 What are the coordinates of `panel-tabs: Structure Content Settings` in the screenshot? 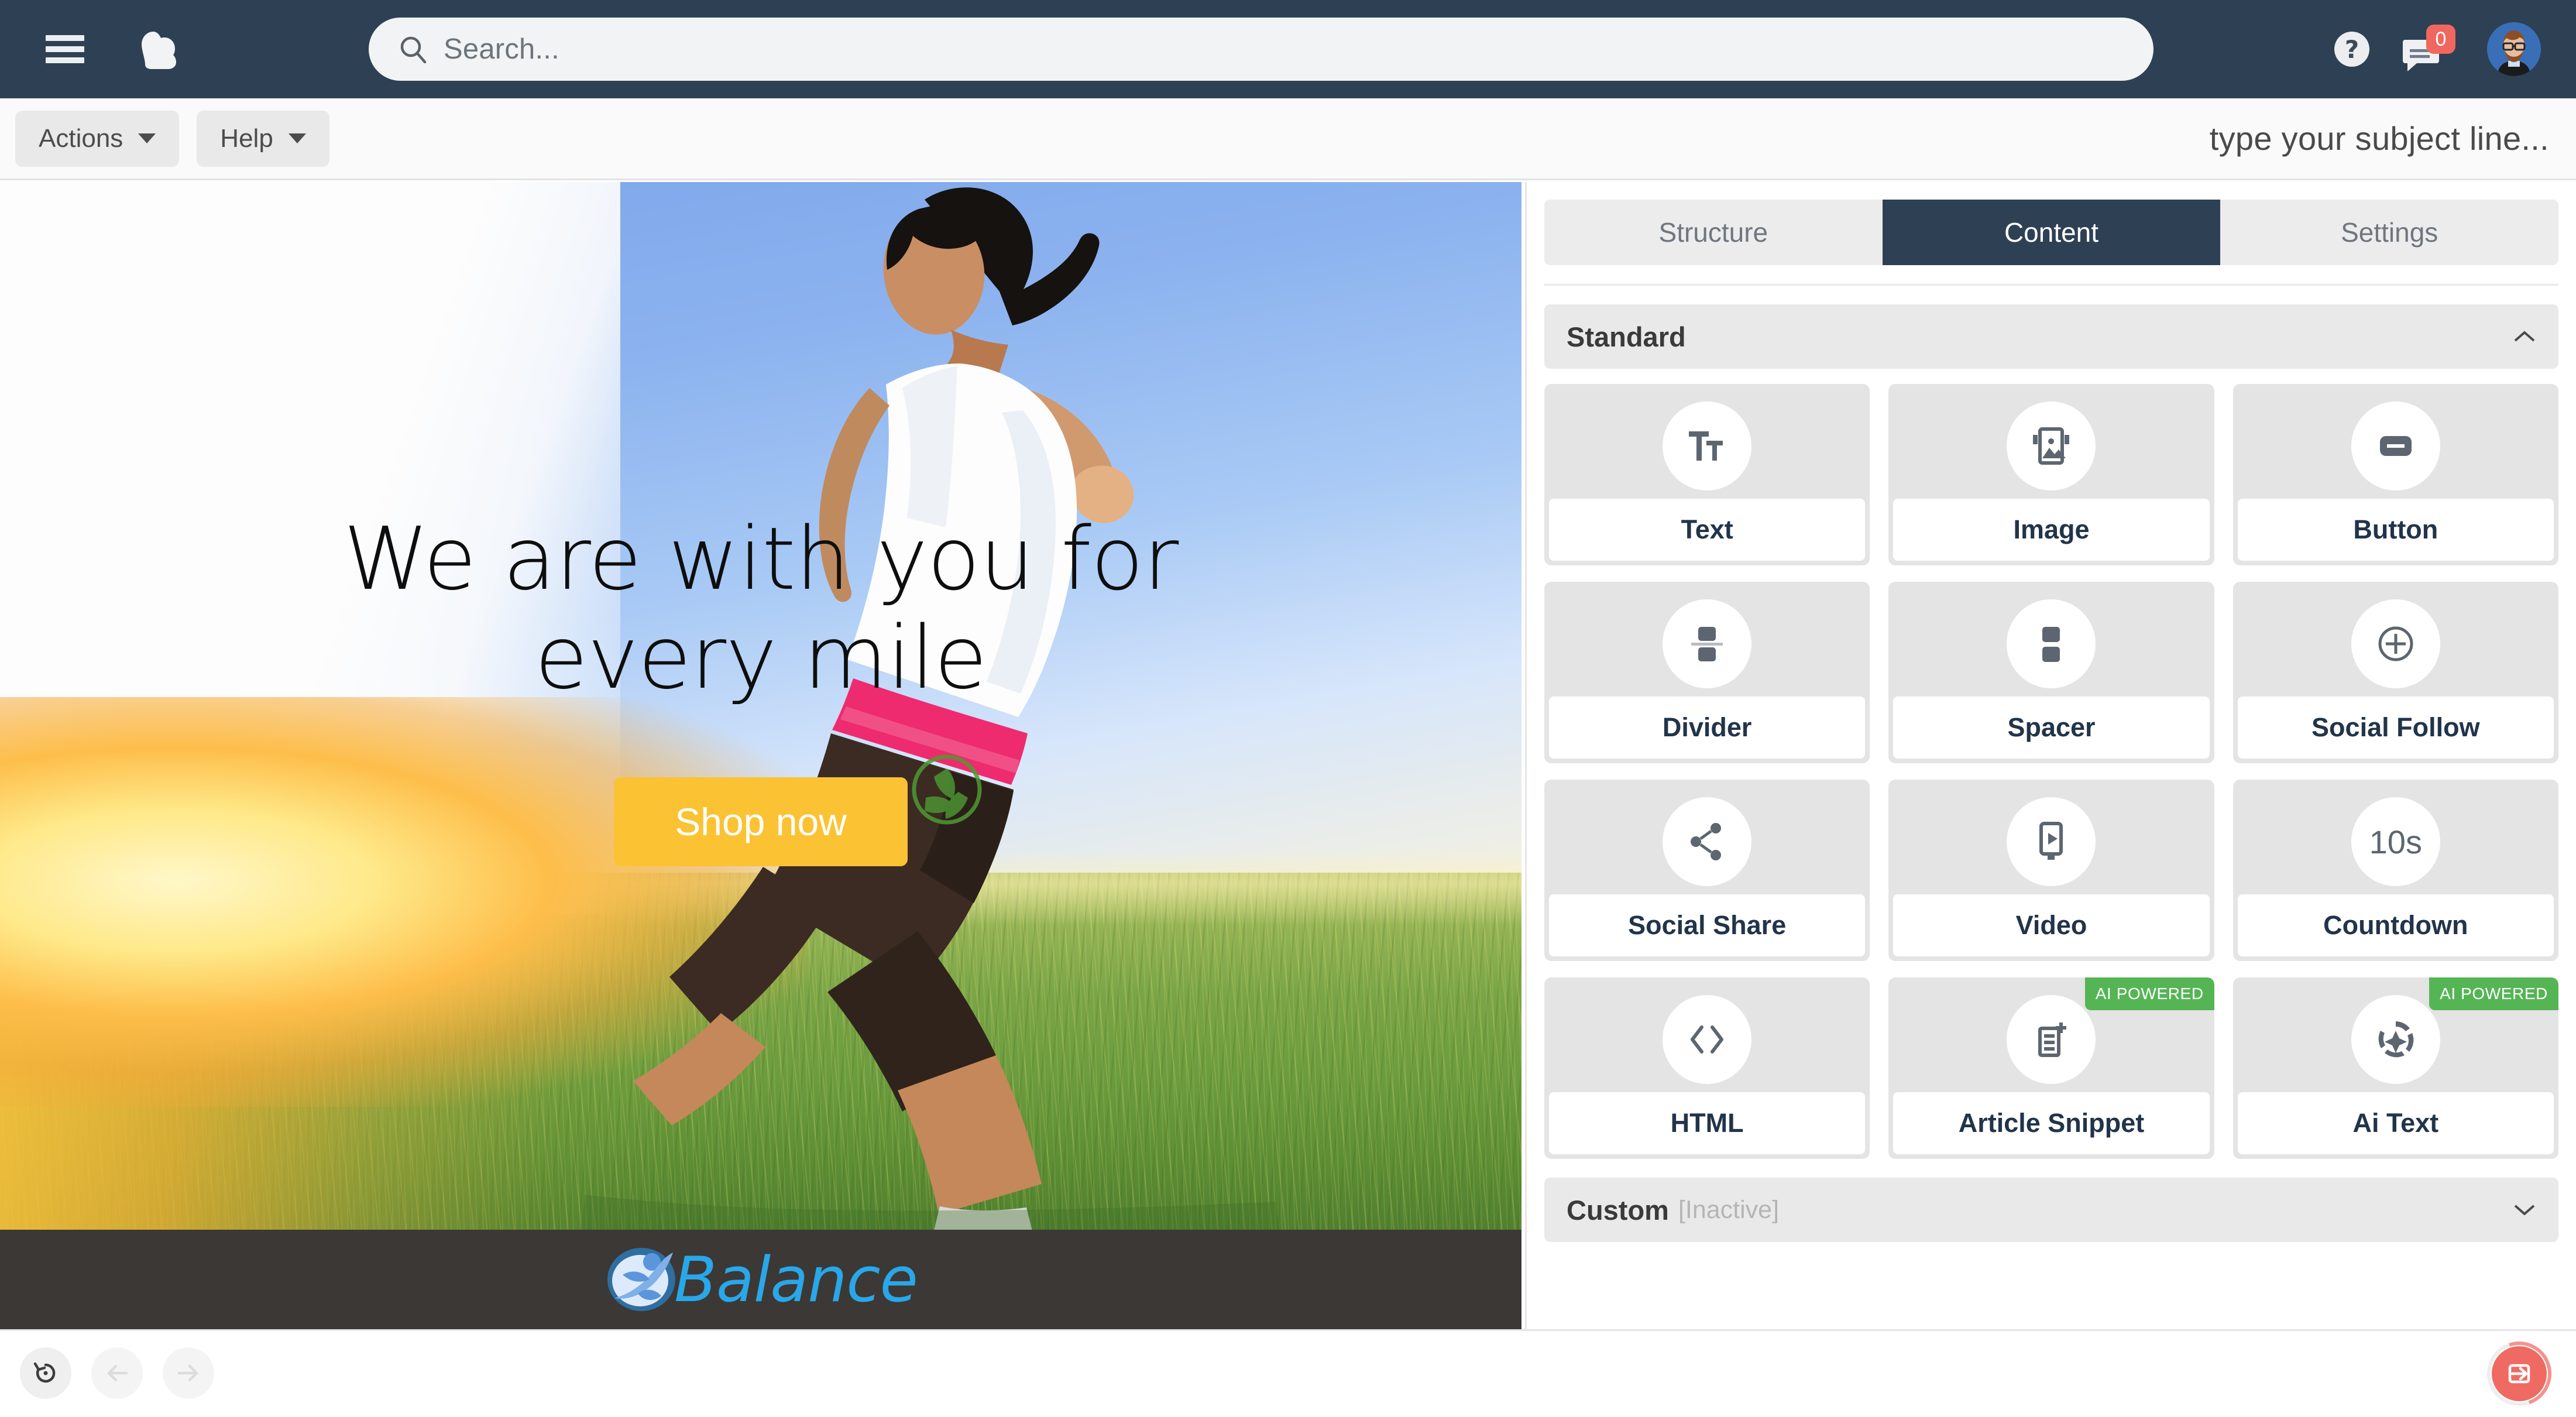 It's located at (2051, 232).